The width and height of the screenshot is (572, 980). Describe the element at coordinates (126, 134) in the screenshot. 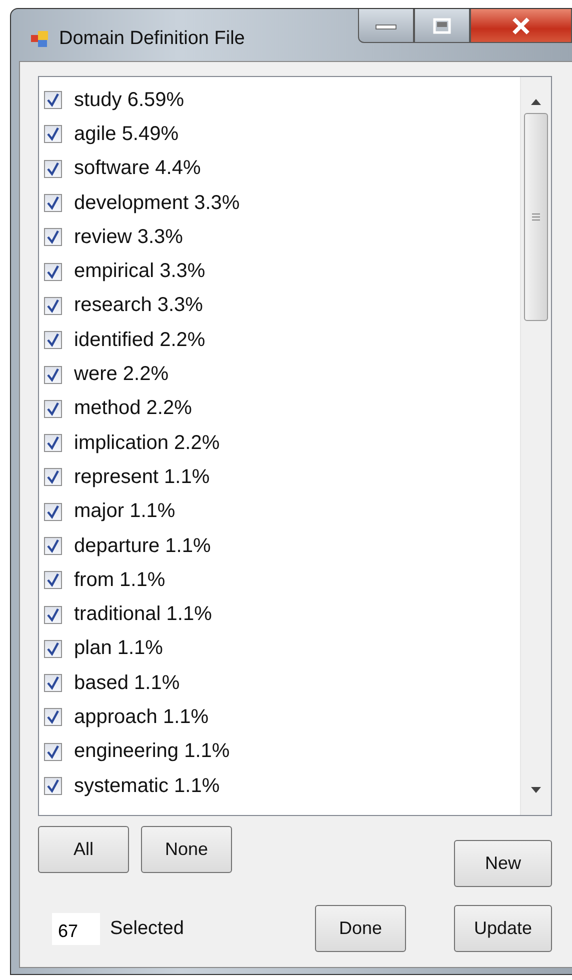

I see `list-item-label: agile 5.49%` at that location.